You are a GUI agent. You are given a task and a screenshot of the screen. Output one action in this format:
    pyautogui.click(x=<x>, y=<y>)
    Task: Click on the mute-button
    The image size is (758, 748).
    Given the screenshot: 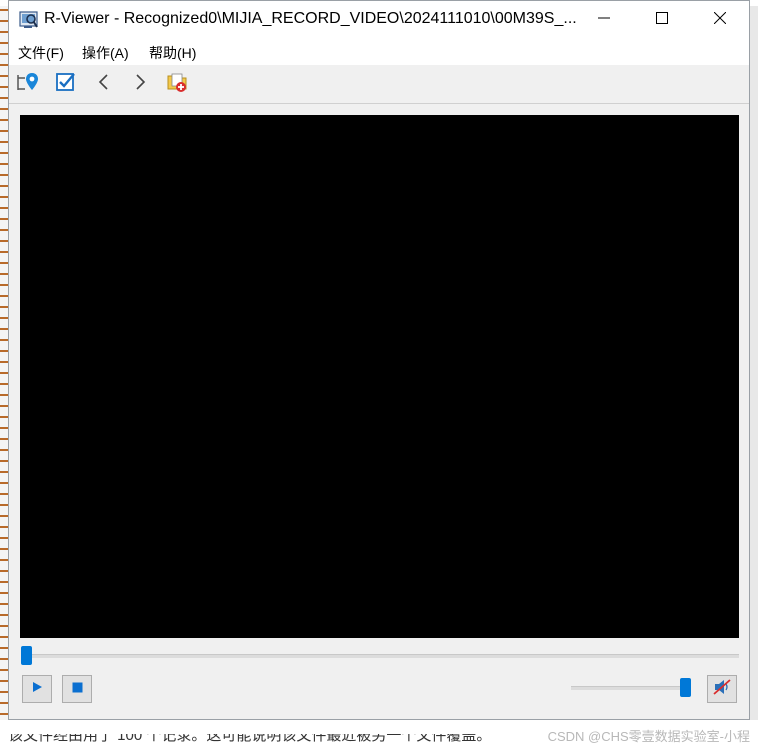 What is the action you would take?
    pyautogui.click(x=722, y=689)
    